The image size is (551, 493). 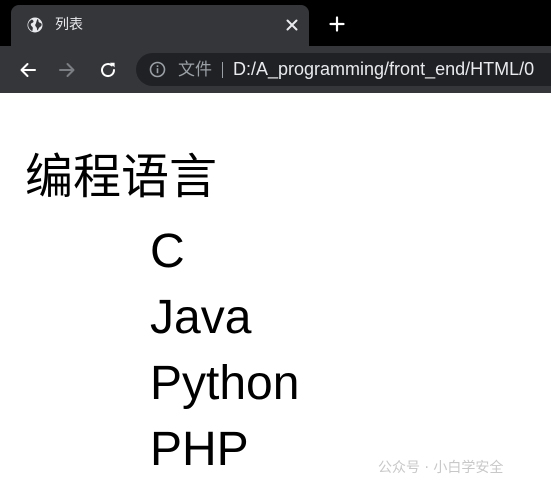 I want to click on back-button, so click(x=28, y=70).